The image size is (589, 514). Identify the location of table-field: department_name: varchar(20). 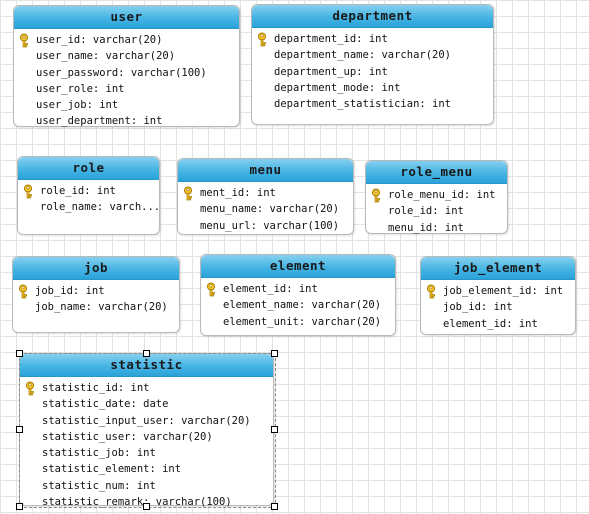
(372, 55).